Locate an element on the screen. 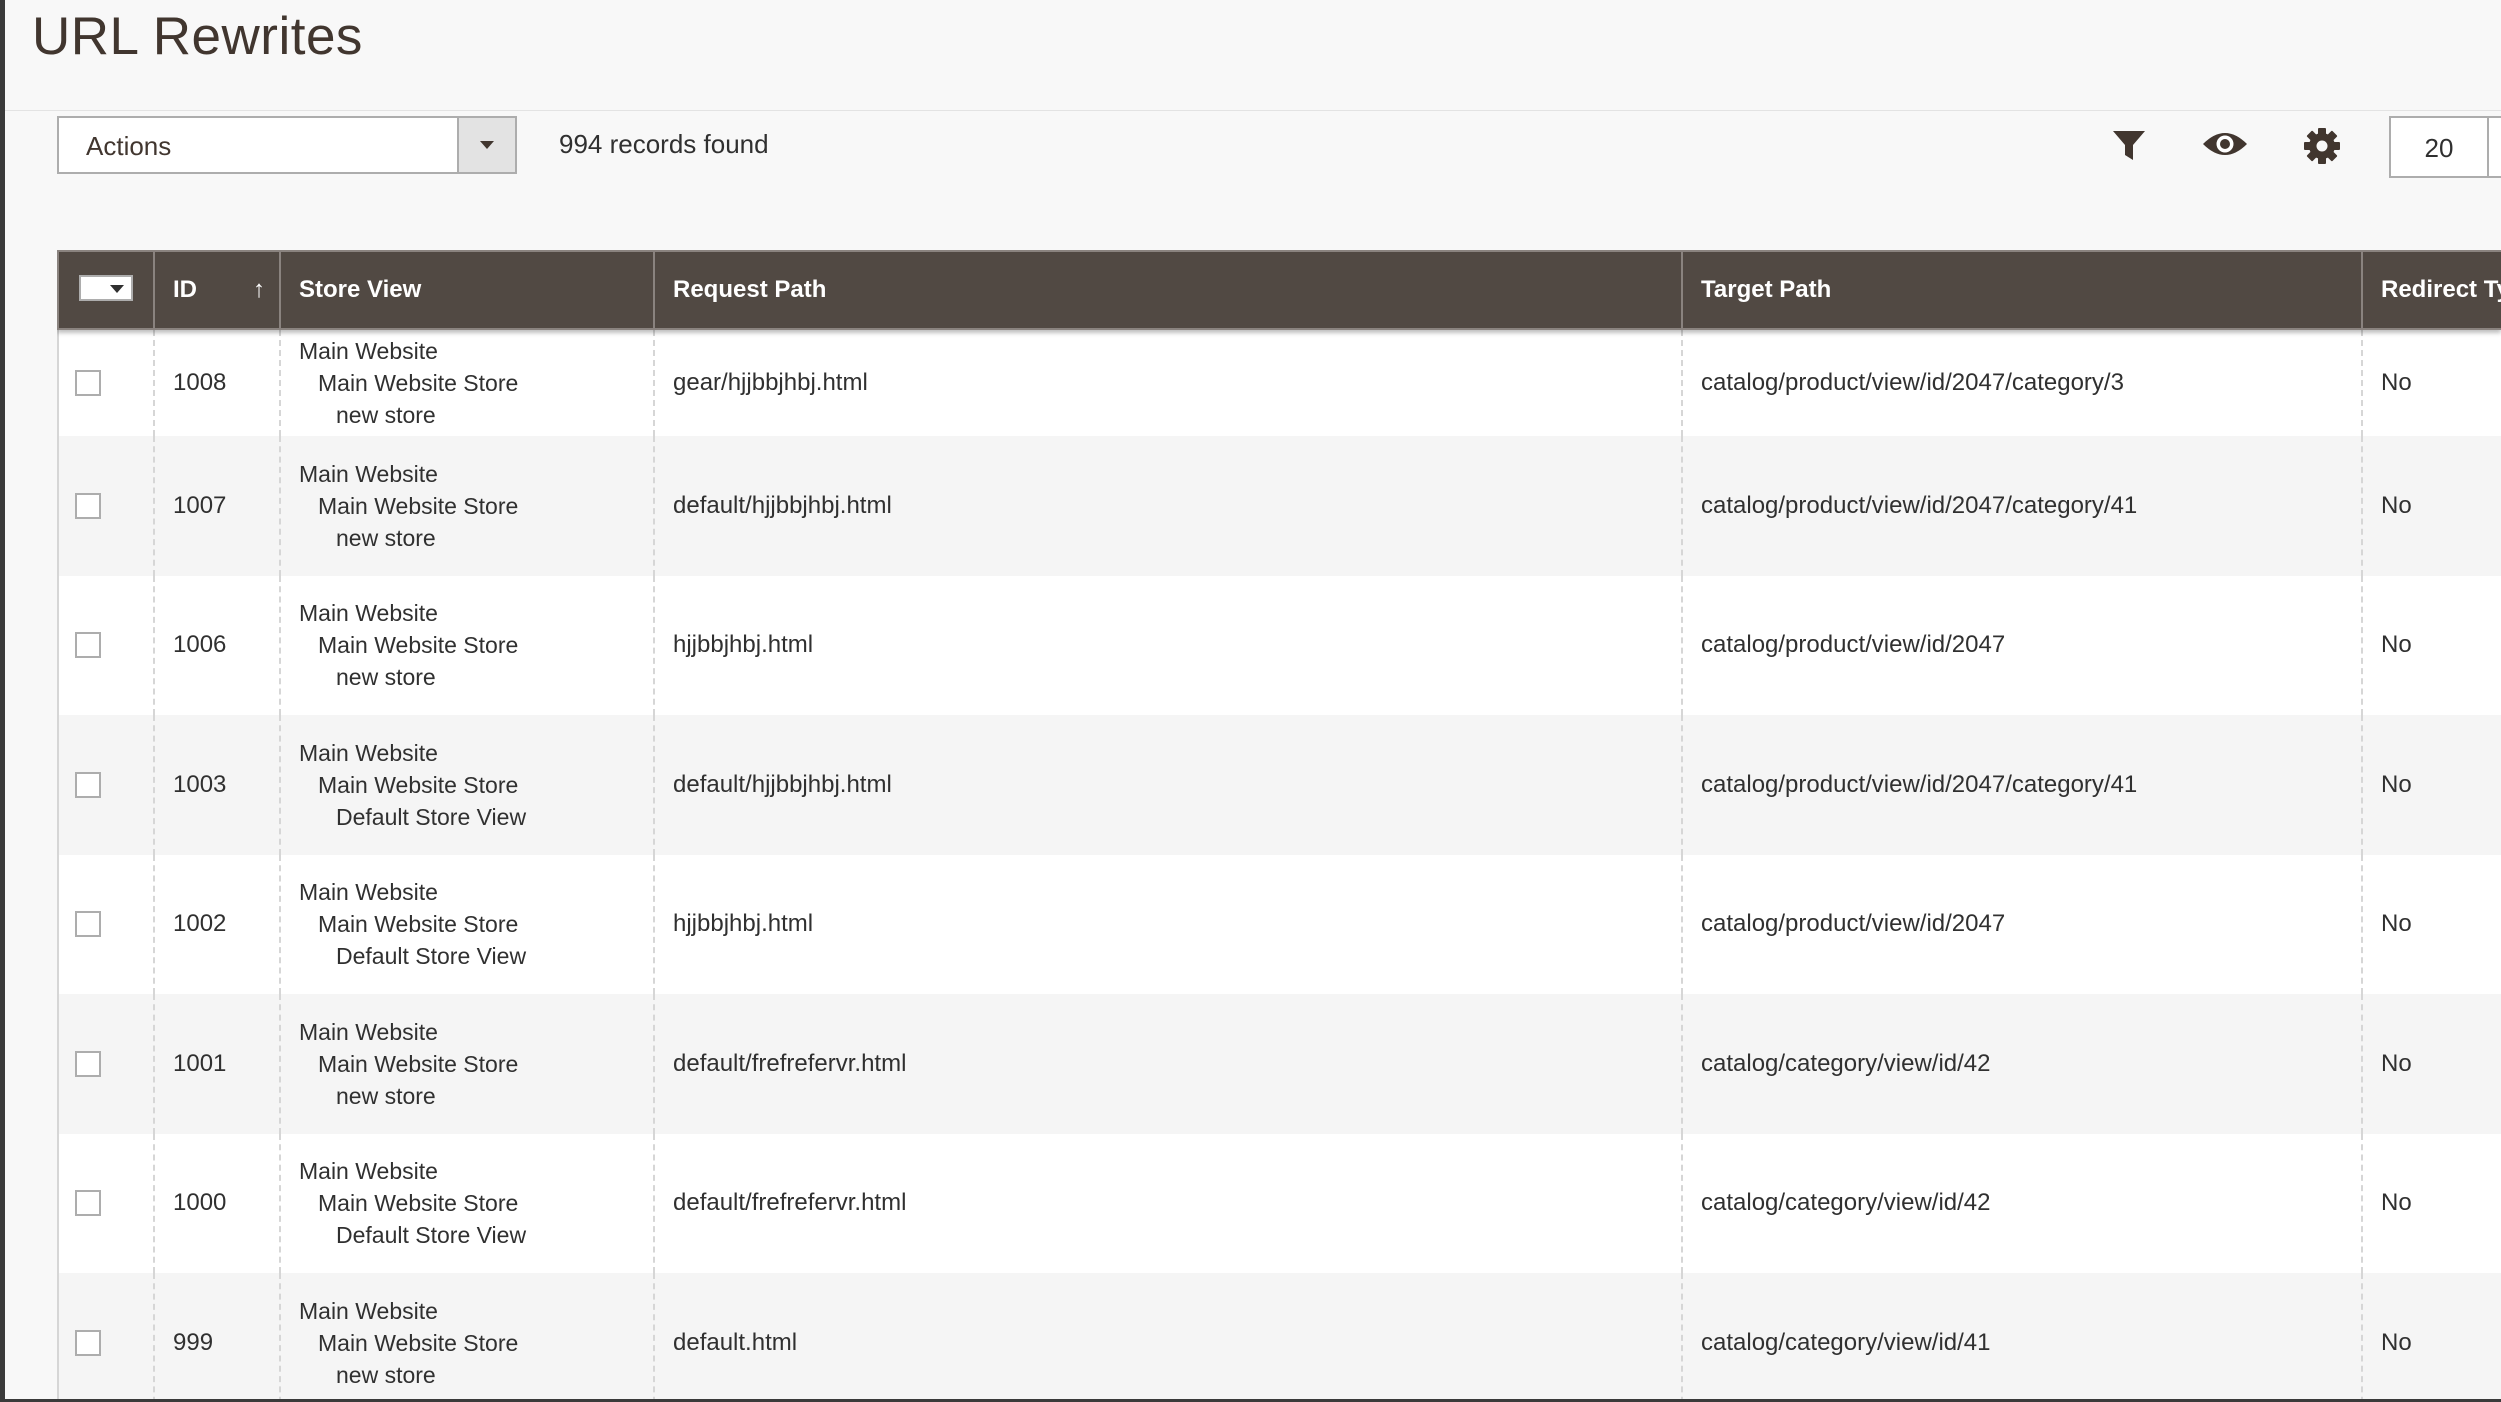 The image size is (2501, 1402). request-path-cell: default.html is located at coordinates (1169, 1337).